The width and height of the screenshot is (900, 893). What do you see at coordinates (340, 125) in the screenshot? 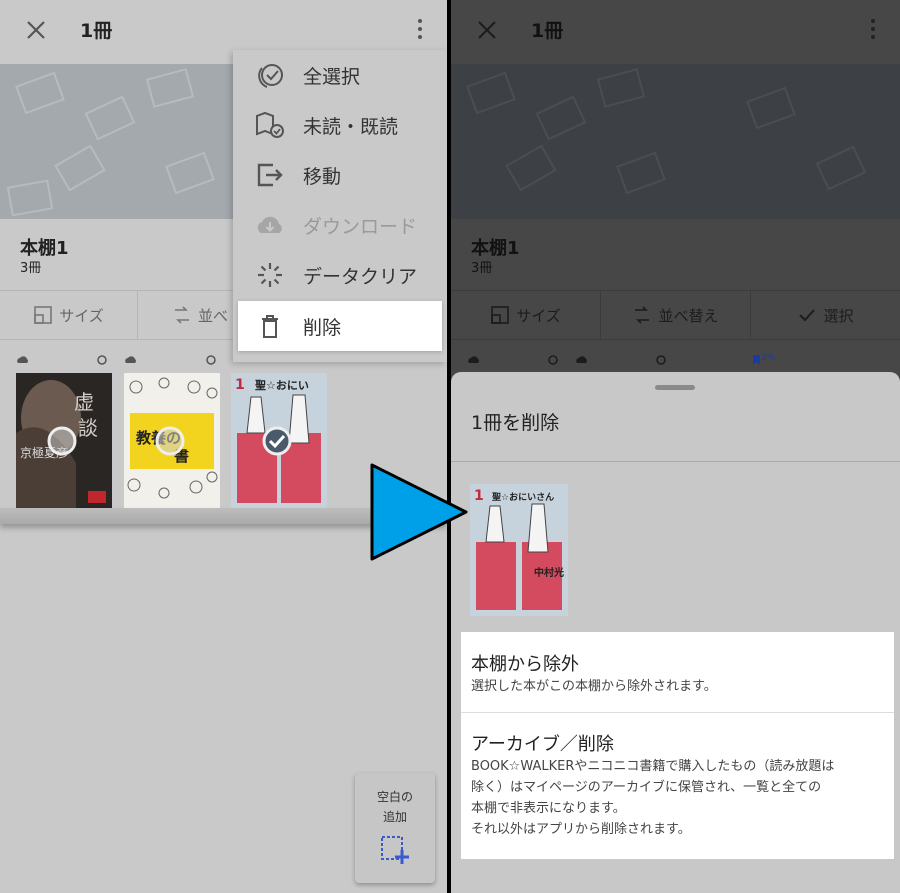
I see `menu-item-read-status: 未読・既読` at bounding box center [340, 125].